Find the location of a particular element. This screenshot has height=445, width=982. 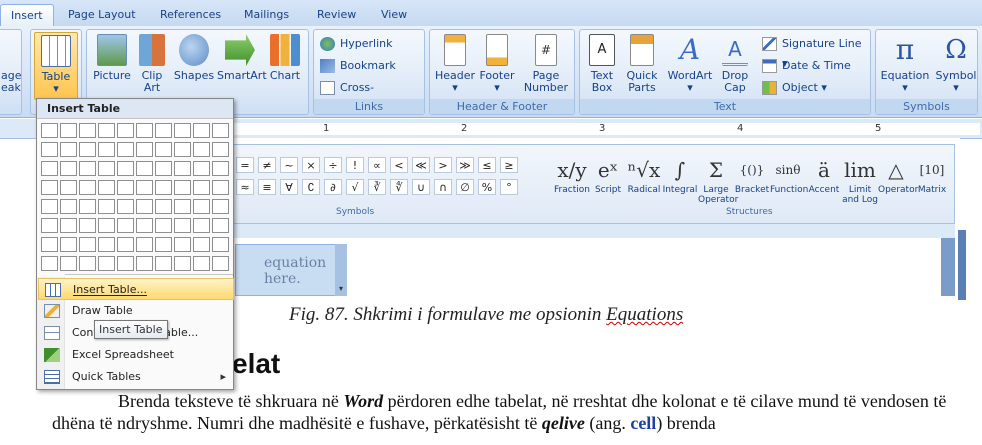

tab-view: View is located at coordinates (394, 15).